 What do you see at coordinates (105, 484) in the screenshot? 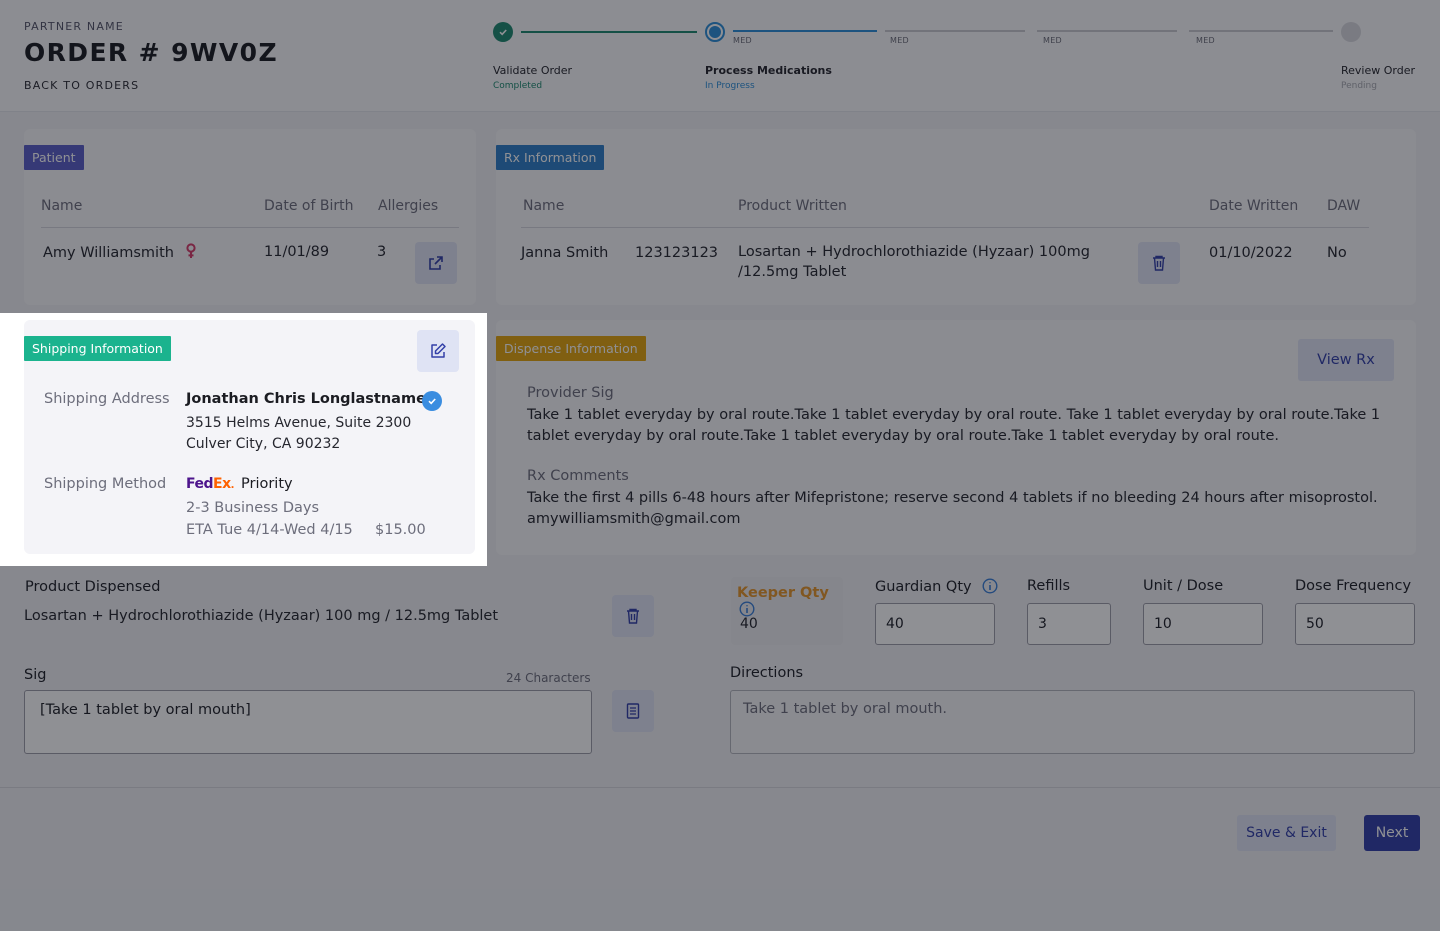
I see `shipping-method-label: Shipping Method` at bounding box center [105, 484].